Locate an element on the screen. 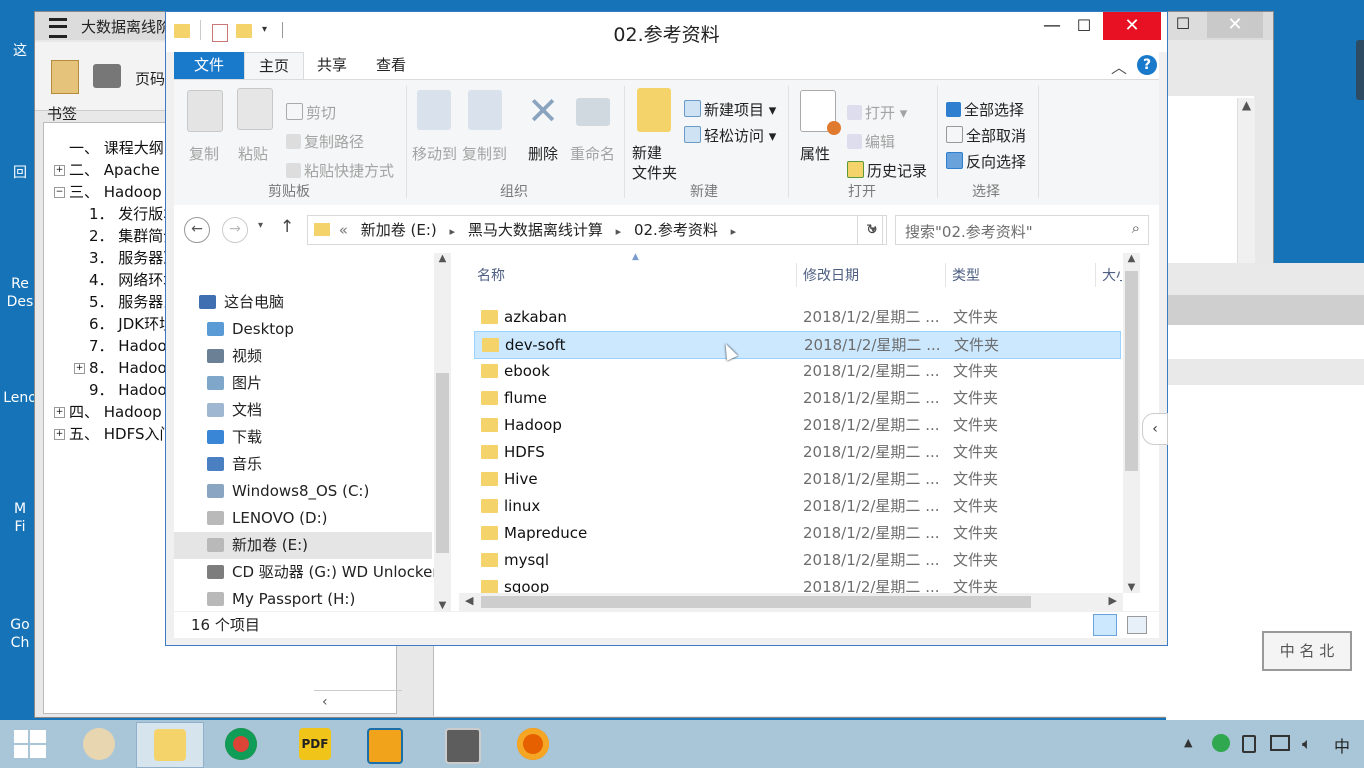 This screenshot has height=768, width=1364. delete-button: 删除 is located at coordinates (543, 153).